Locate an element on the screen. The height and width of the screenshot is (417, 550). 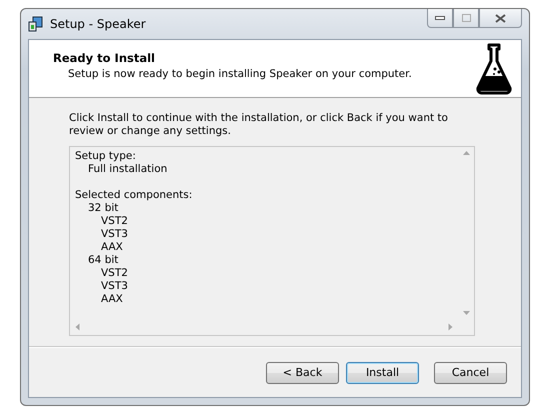
memo-line: 32 bit is located at coordinates (103, 208).